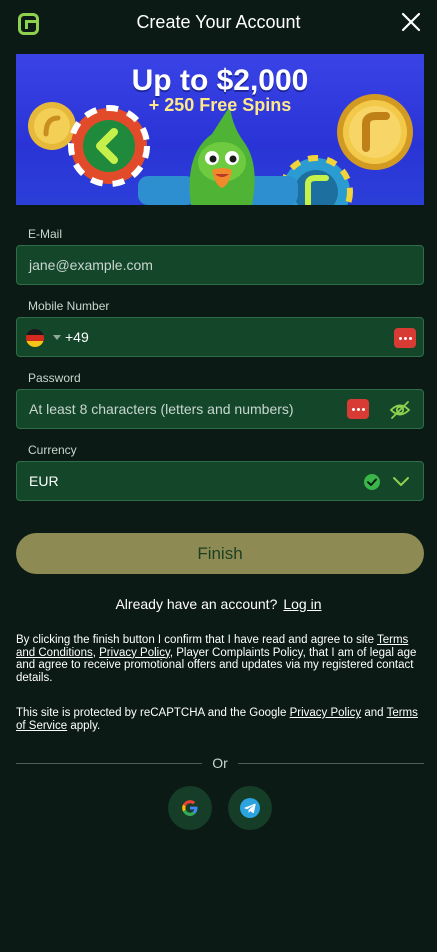  I want to click on close-icon, so click(411, 22).